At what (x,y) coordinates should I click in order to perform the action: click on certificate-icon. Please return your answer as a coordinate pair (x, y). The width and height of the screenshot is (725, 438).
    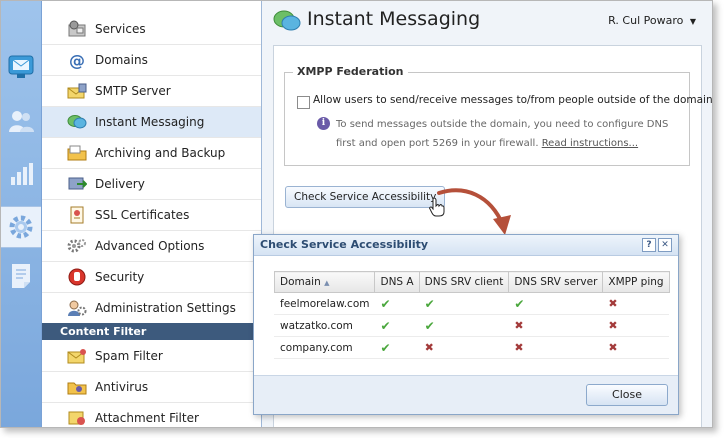
    Looking at the image, I should click on (77, 215).